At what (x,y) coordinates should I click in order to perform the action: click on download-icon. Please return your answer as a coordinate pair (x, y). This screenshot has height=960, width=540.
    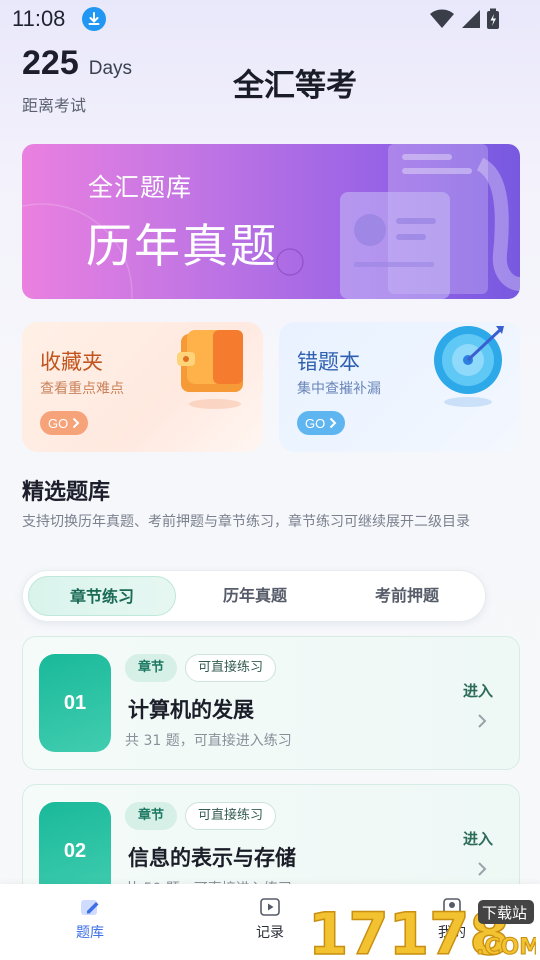
    Looking at the image, I should click on (94, 19).